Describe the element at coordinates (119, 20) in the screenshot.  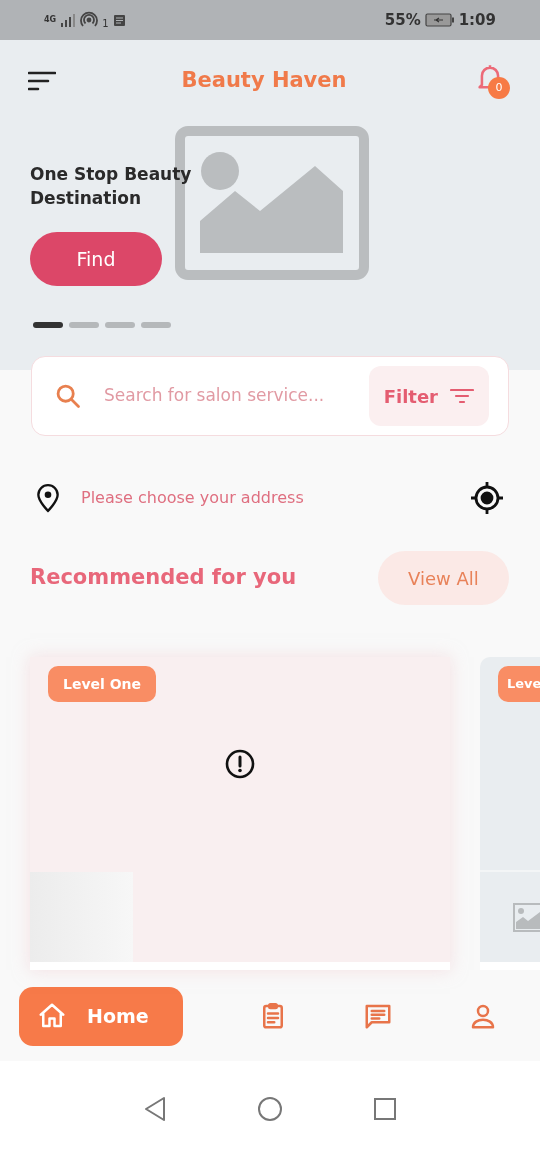
I see `notification-icon` at that location.